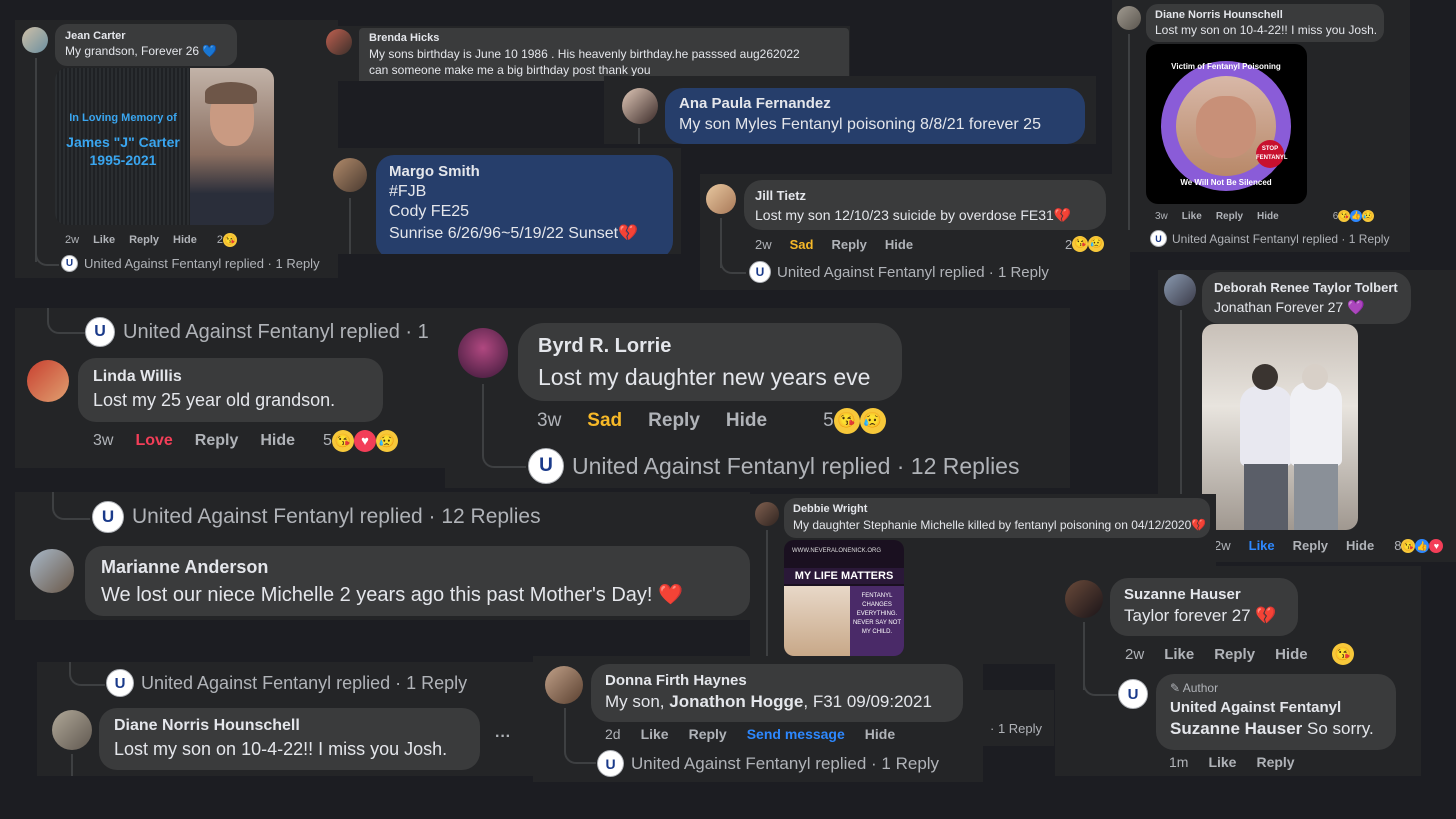  Describe the element at coordinates (796, 734) in the screenshot. I see `send-message-button: Send message` at that location.